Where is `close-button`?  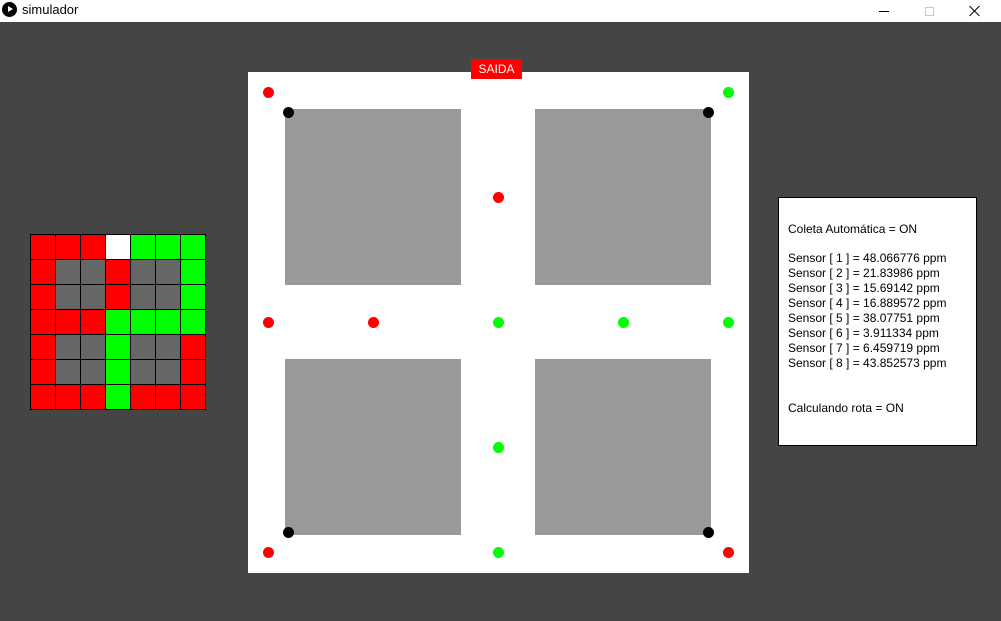
close-button is located at coordinates (975, 11).